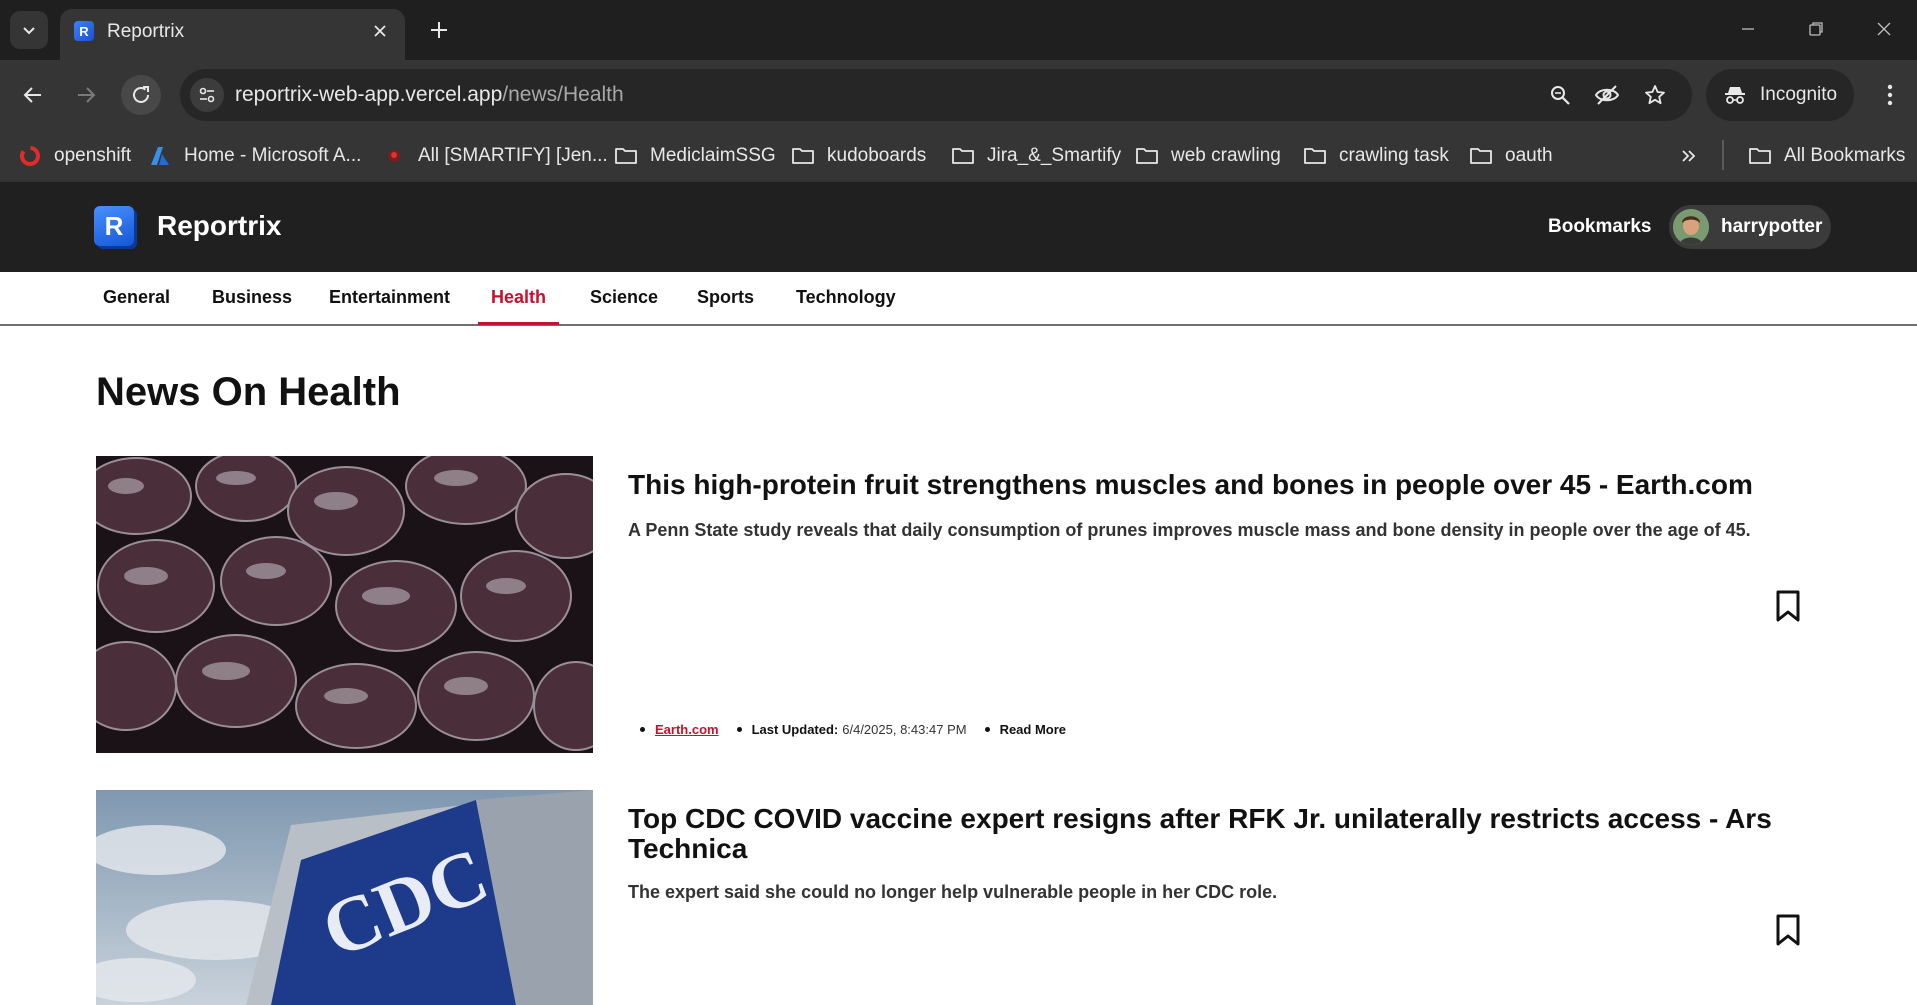 The height and width of the screenshot is (1005, 1917). Describe the element at coordinates (624, 297) in the screenshot. I see `tab-science: Science` at that location.